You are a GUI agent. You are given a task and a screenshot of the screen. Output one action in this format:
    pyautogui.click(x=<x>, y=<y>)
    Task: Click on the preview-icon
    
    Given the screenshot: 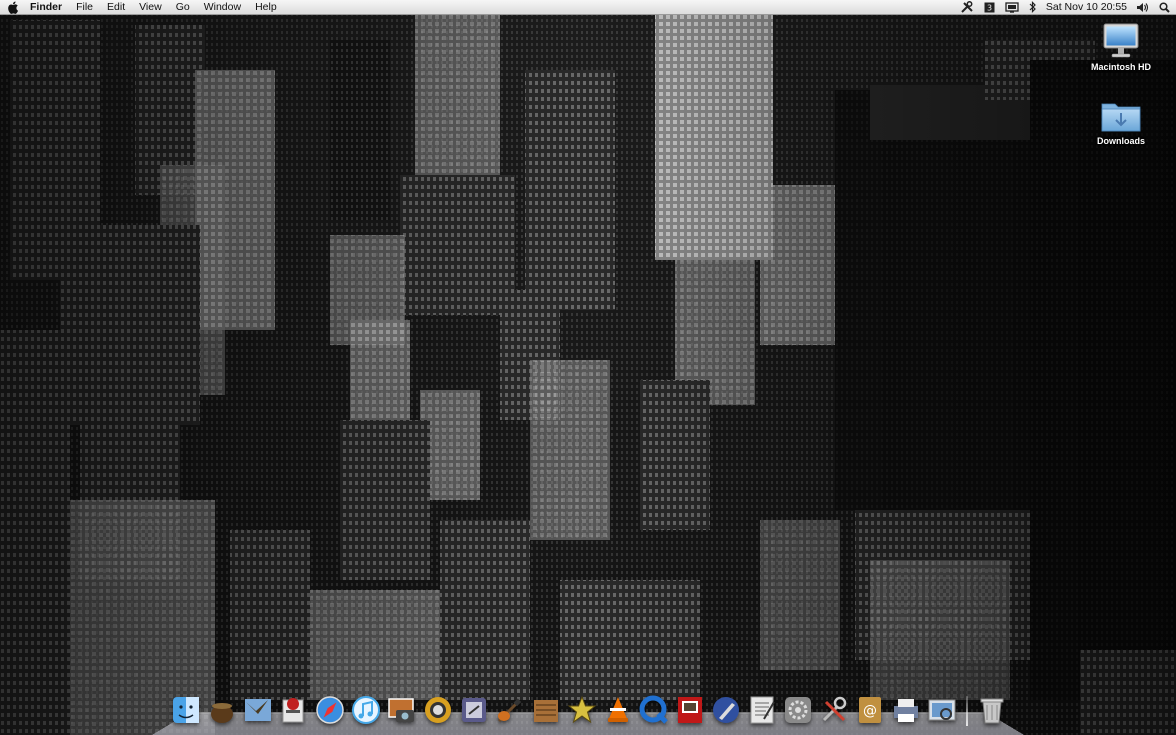 What is the action you would take?
    pyautogui.click(x=942, y=710)
    